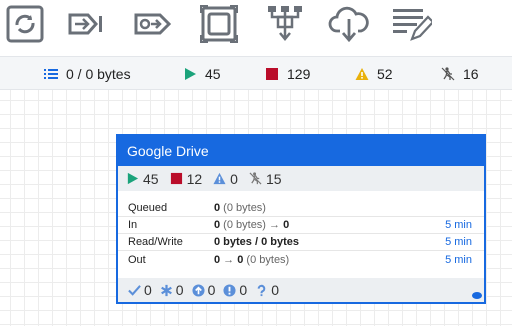 Image resolution: width=512 pixels, height=326 pixels. I want to click on process-group-counts: 45 12 0 15, so click(301, 178).